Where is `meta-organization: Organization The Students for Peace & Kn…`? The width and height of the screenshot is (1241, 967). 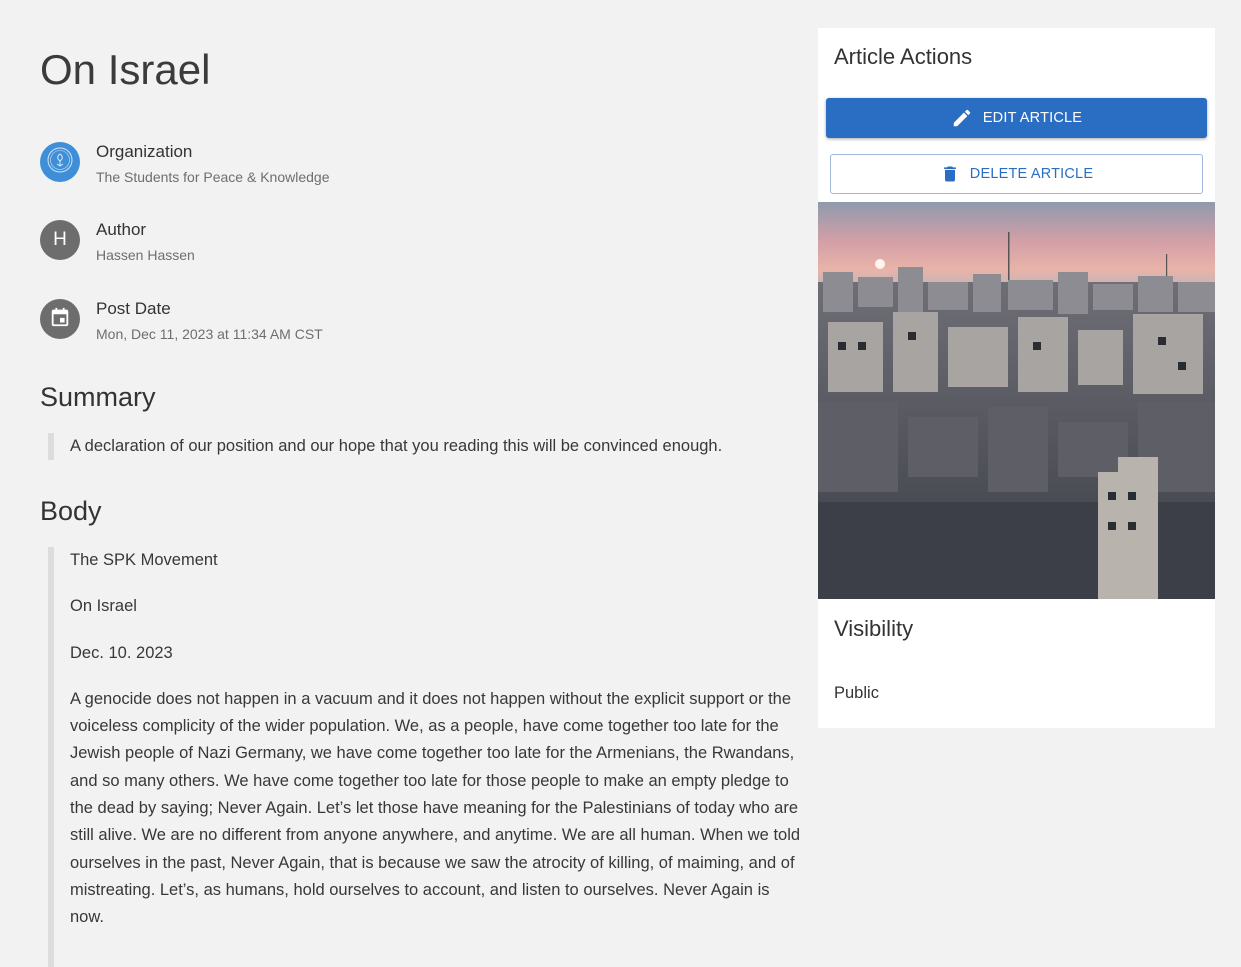 meta-organization: Organization The Students for Peace & Kn… is located at coordinates (290, 164).